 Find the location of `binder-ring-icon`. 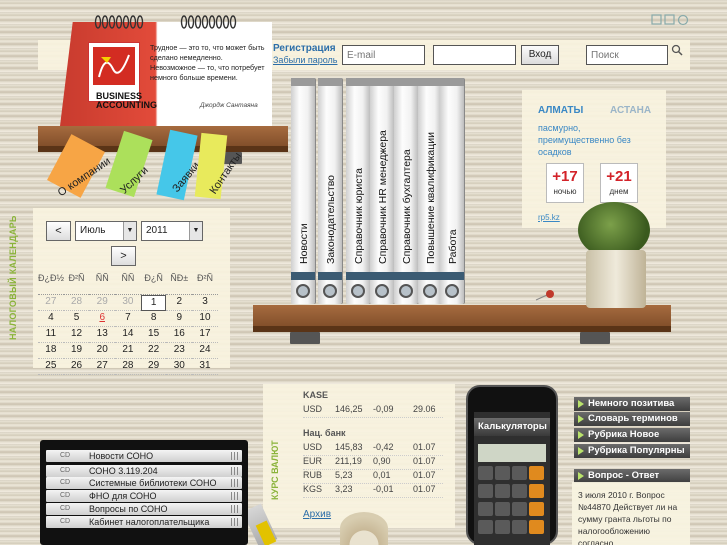

binder-ring-icon is located at coordinates (452, 291).